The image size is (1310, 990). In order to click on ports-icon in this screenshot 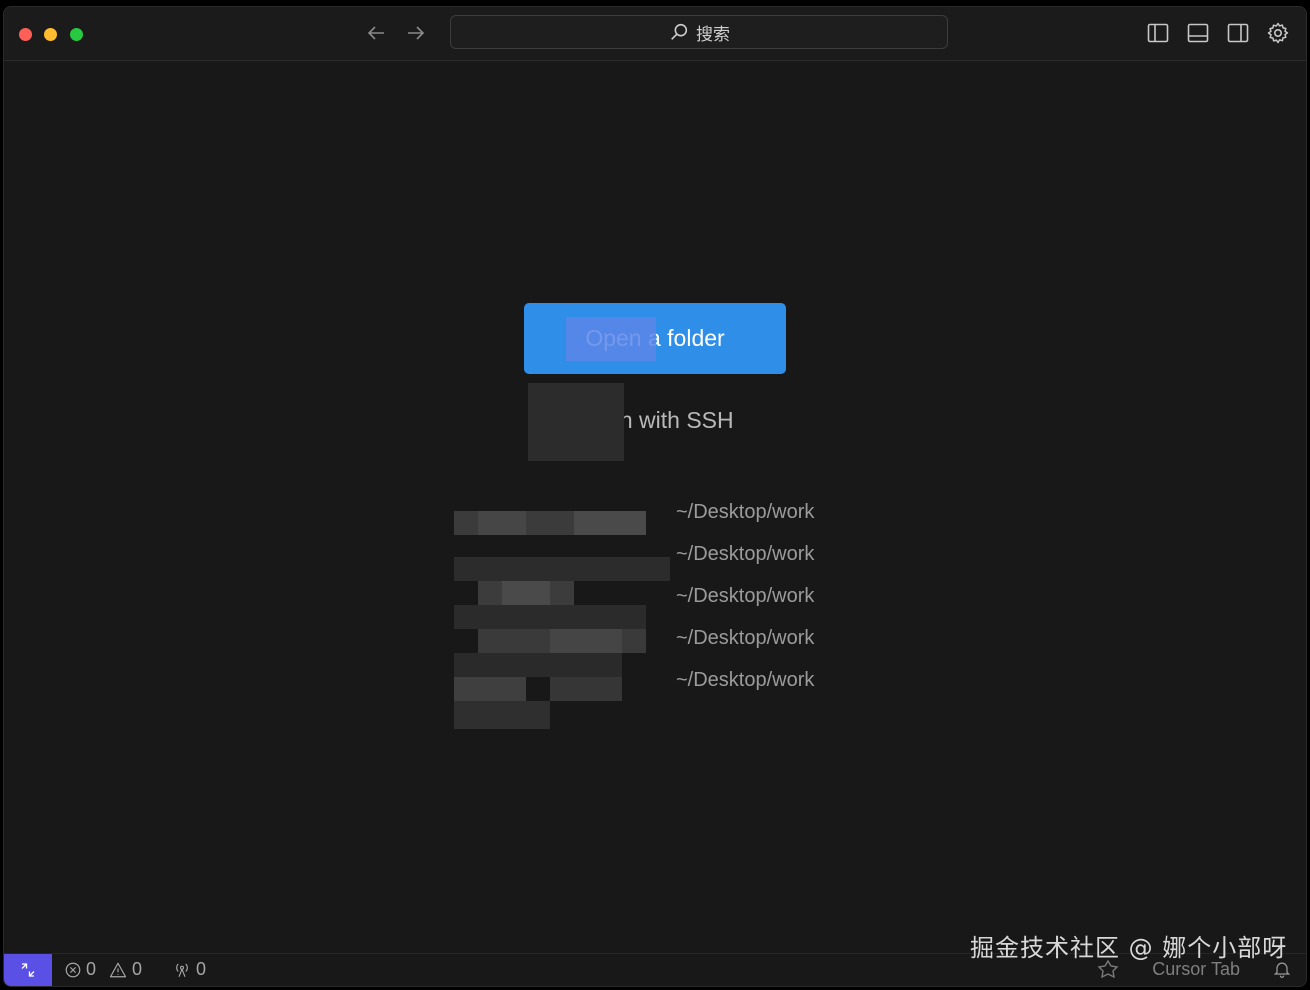, I will do `click(182, 970)`.